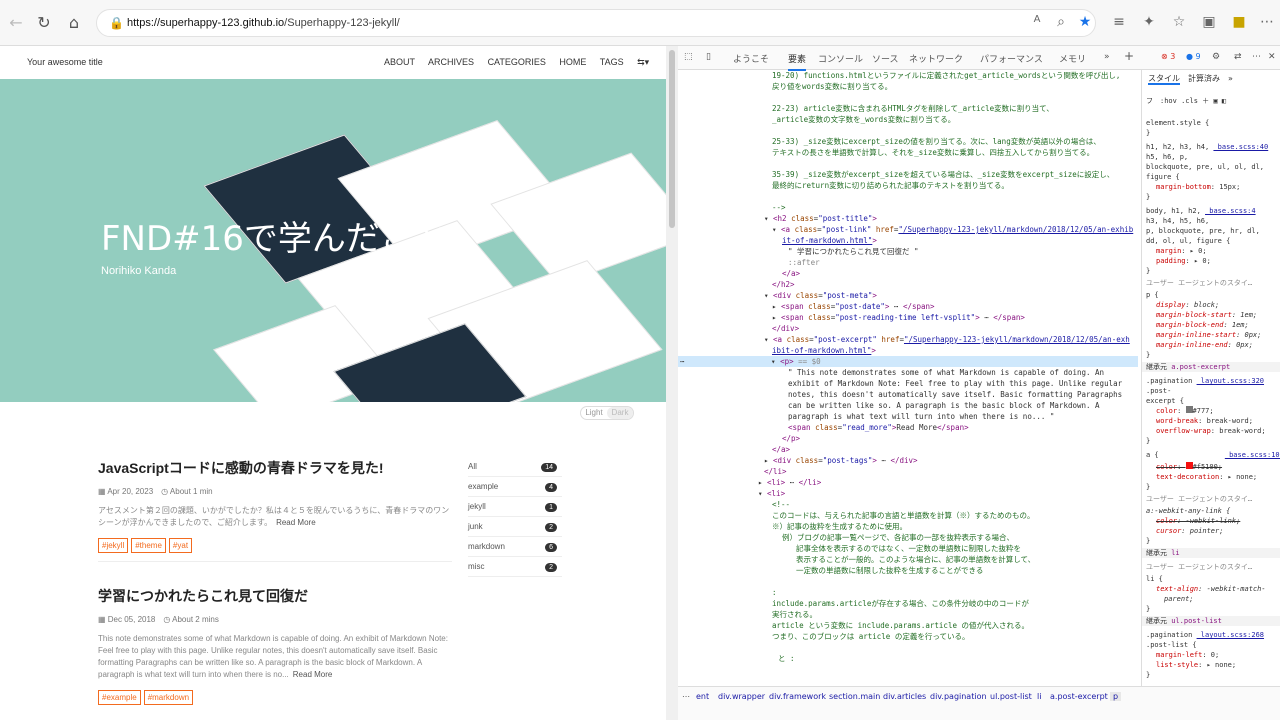 The image size is (1280, 720). Describe the element at coordinates (751, 58) in the screenshot. I see `tab-welcome: ようこそ` at that location.